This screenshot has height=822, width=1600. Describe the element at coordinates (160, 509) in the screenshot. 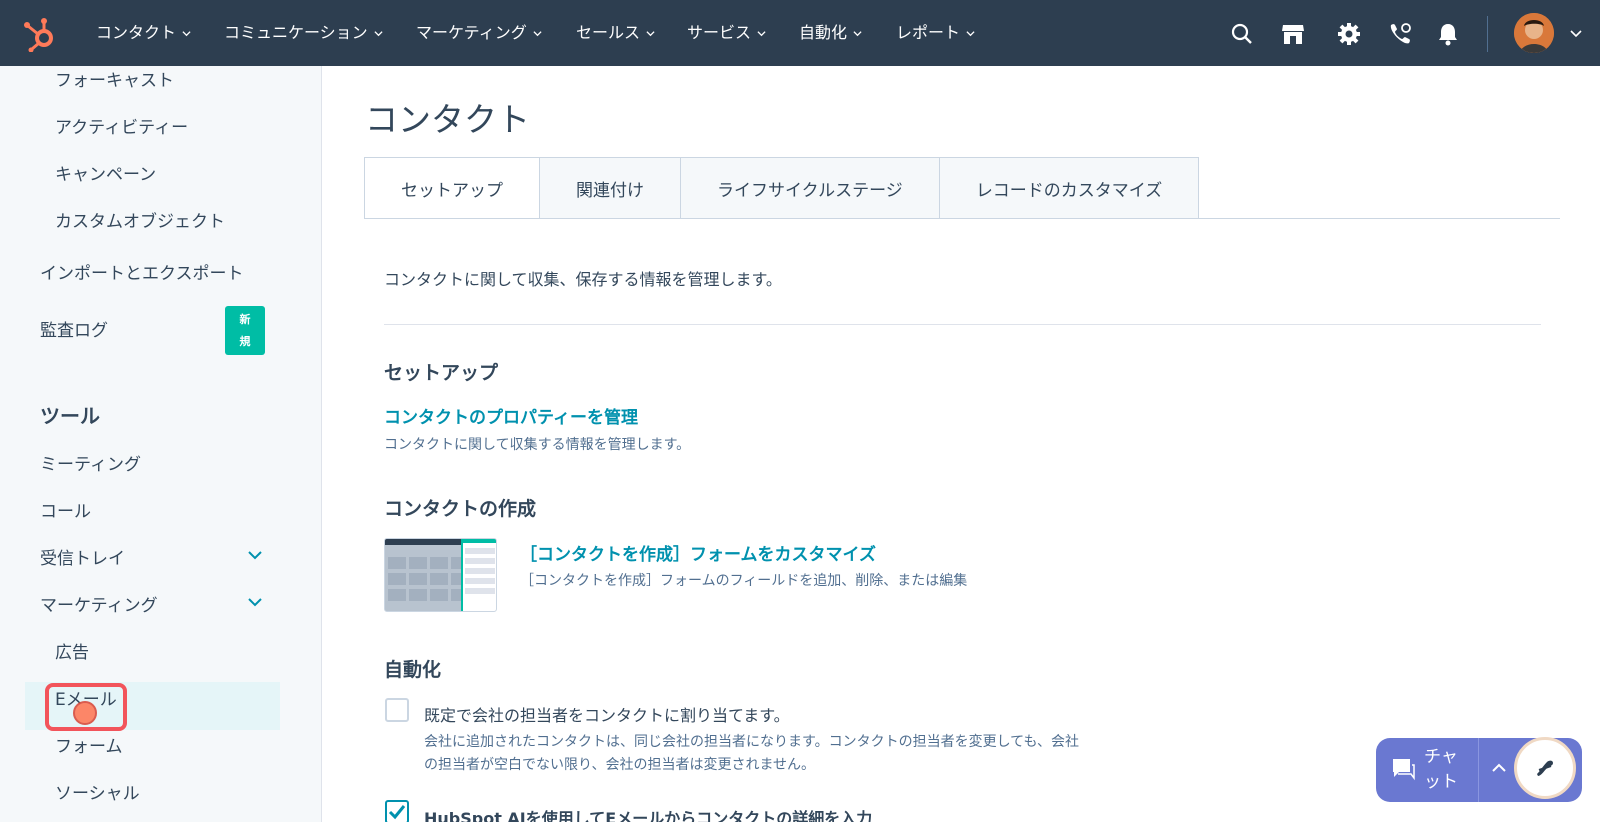

I see `sidebar-item-calling: コール` at that location.